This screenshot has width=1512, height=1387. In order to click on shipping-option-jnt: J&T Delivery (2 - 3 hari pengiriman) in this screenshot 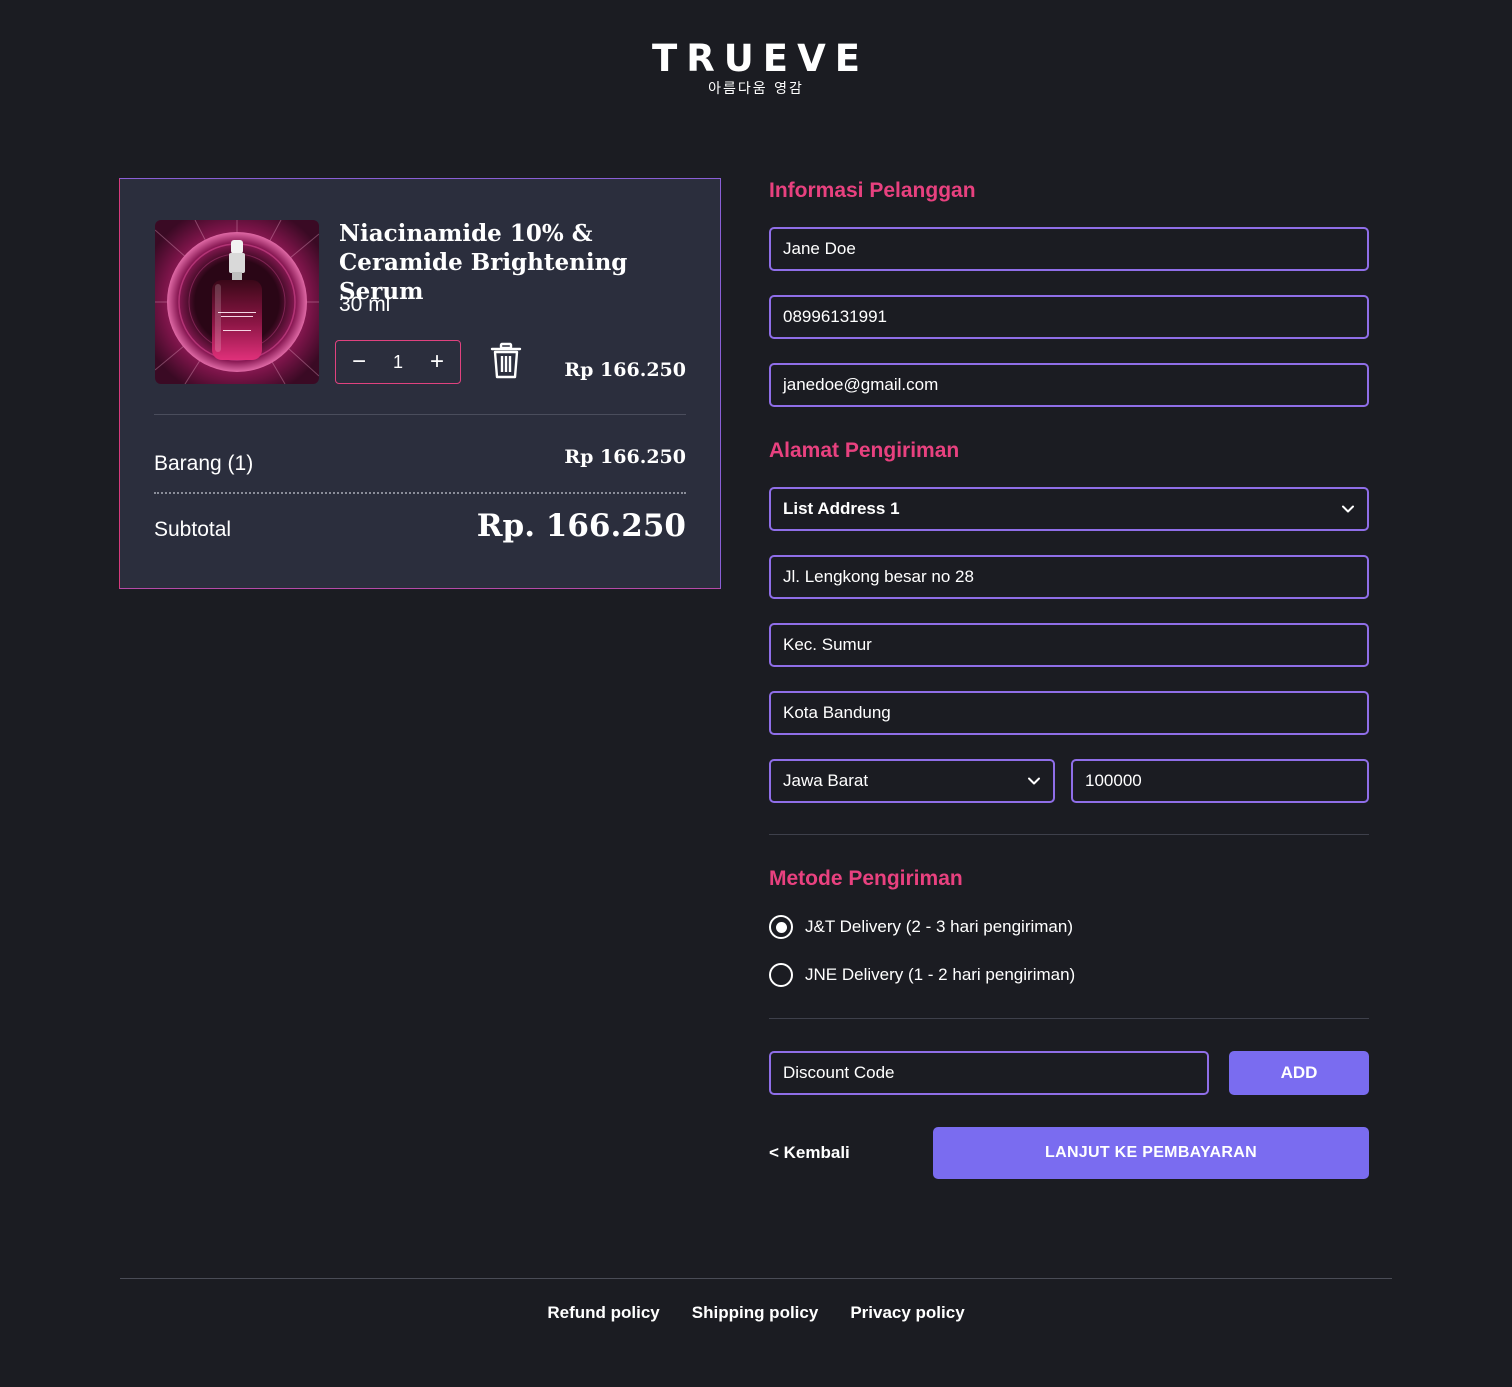, I will do `click(921, 927)`.